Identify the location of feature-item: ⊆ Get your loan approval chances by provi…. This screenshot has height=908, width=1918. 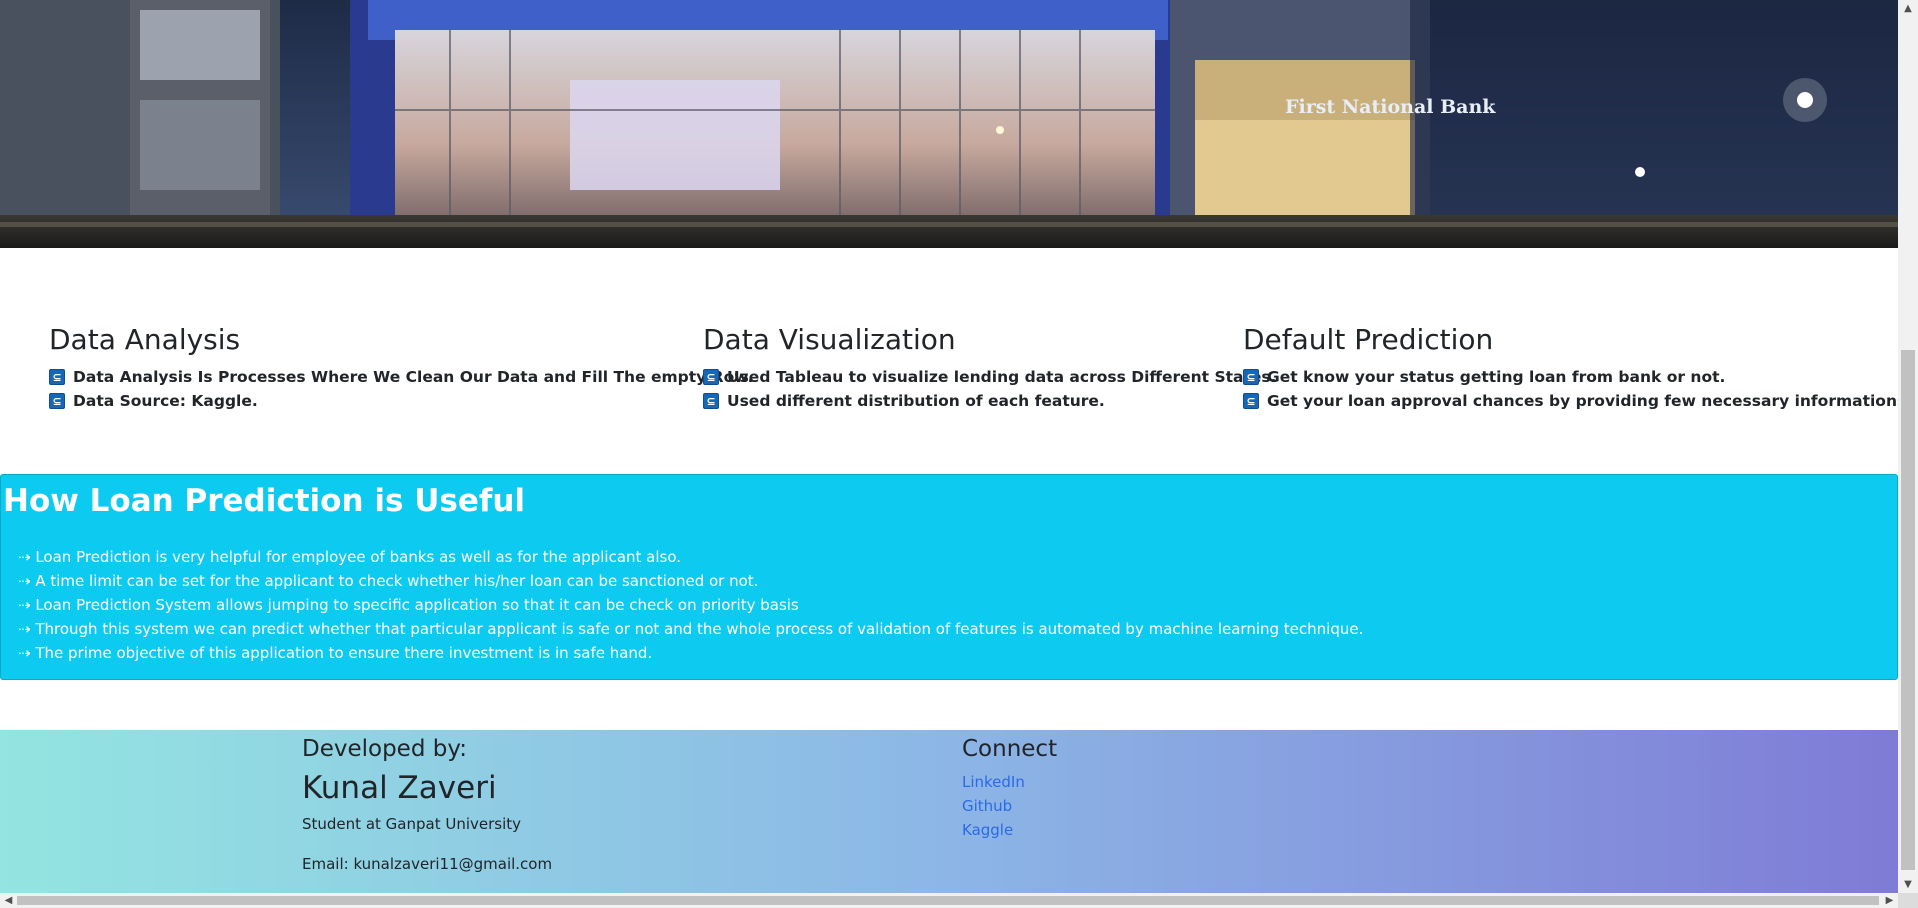
(1577, 401).